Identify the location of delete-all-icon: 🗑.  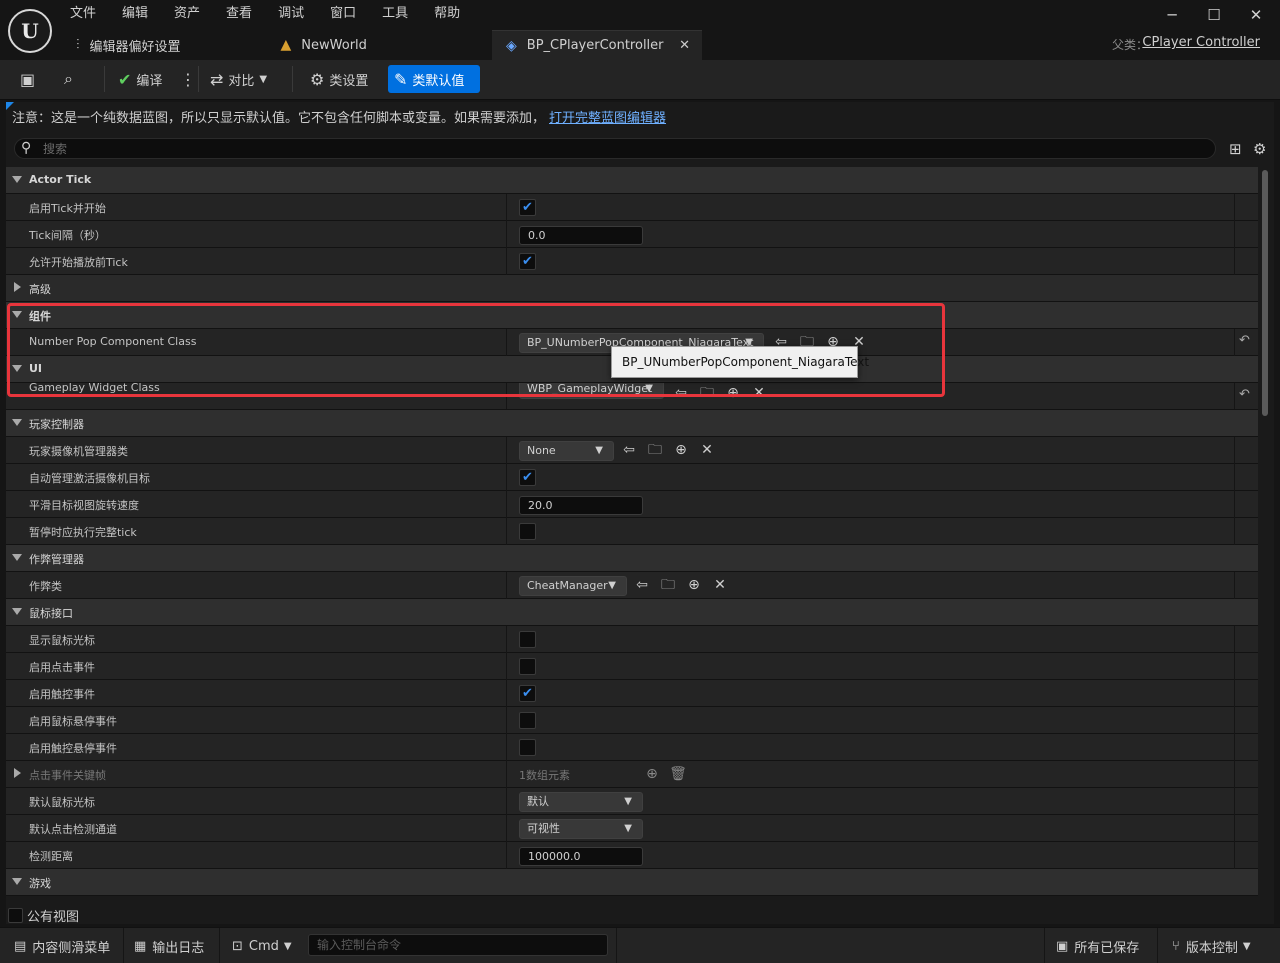
(678, 774).